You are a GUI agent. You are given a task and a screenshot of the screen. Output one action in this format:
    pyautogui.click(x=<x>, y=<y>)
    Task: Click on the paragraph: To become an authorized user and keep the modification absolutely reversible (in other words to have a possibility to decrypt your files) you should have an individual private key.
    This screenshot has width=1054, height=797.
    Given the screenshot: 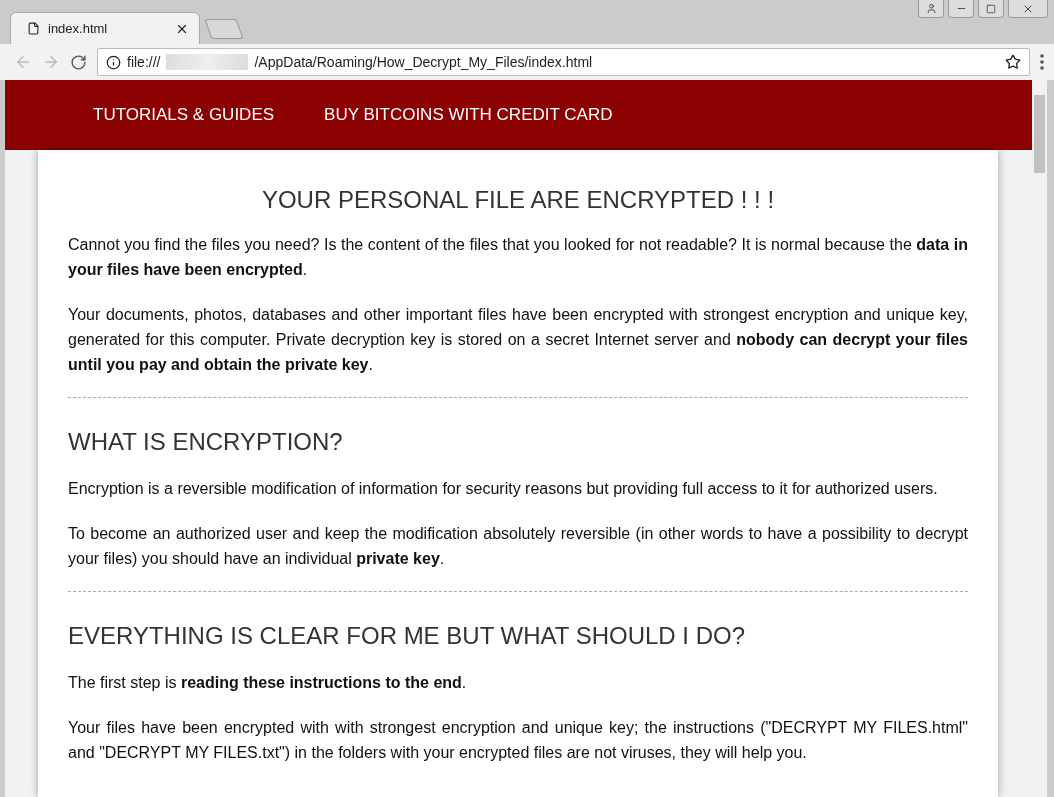 What is the action you would take?
    pyautogui.click(x=518, y=546)
    